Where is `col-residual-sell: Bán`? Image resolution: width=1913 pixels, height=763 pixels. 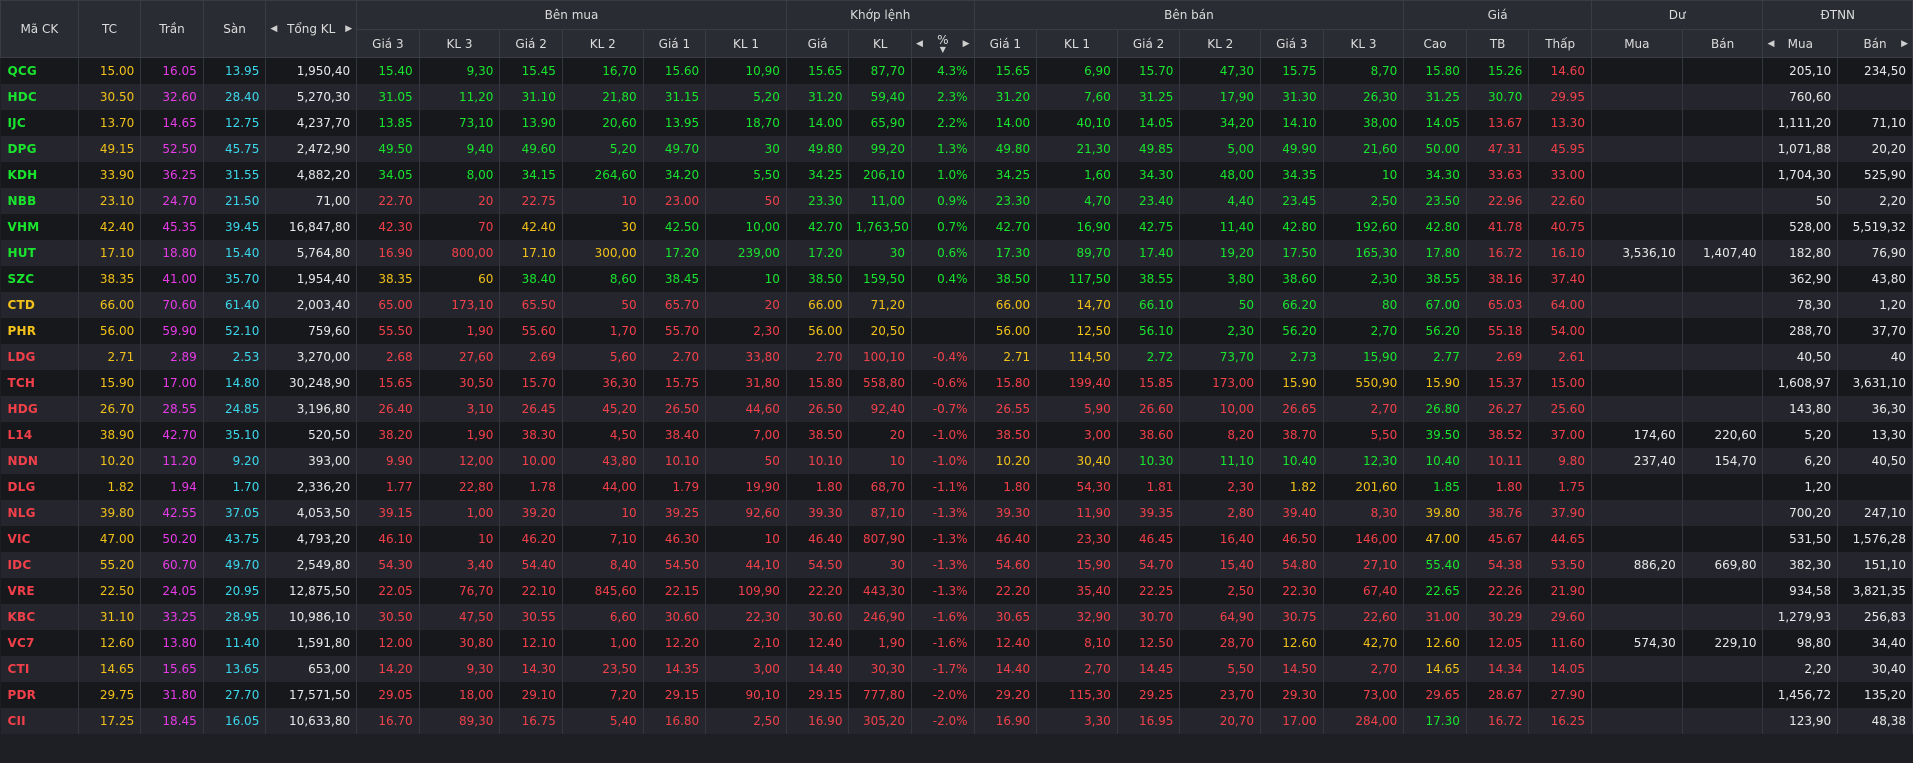 col-residual-sell: Bán is located at coordinates (1722, 43).